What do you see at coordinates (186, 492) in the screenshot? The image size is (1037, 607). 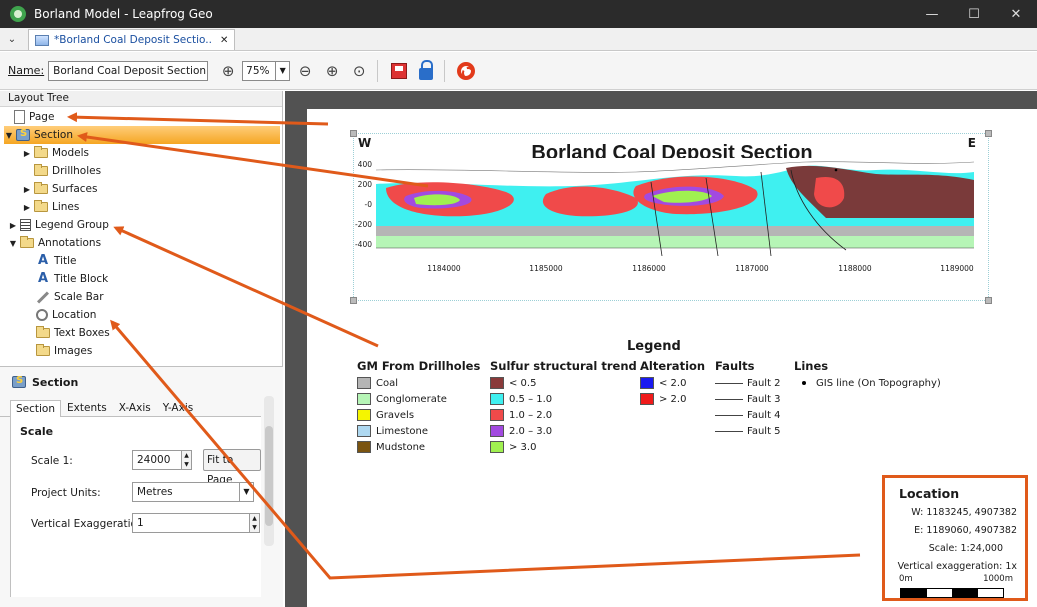 I see `project-units-select: Metres` at bounding box center [186, 492].